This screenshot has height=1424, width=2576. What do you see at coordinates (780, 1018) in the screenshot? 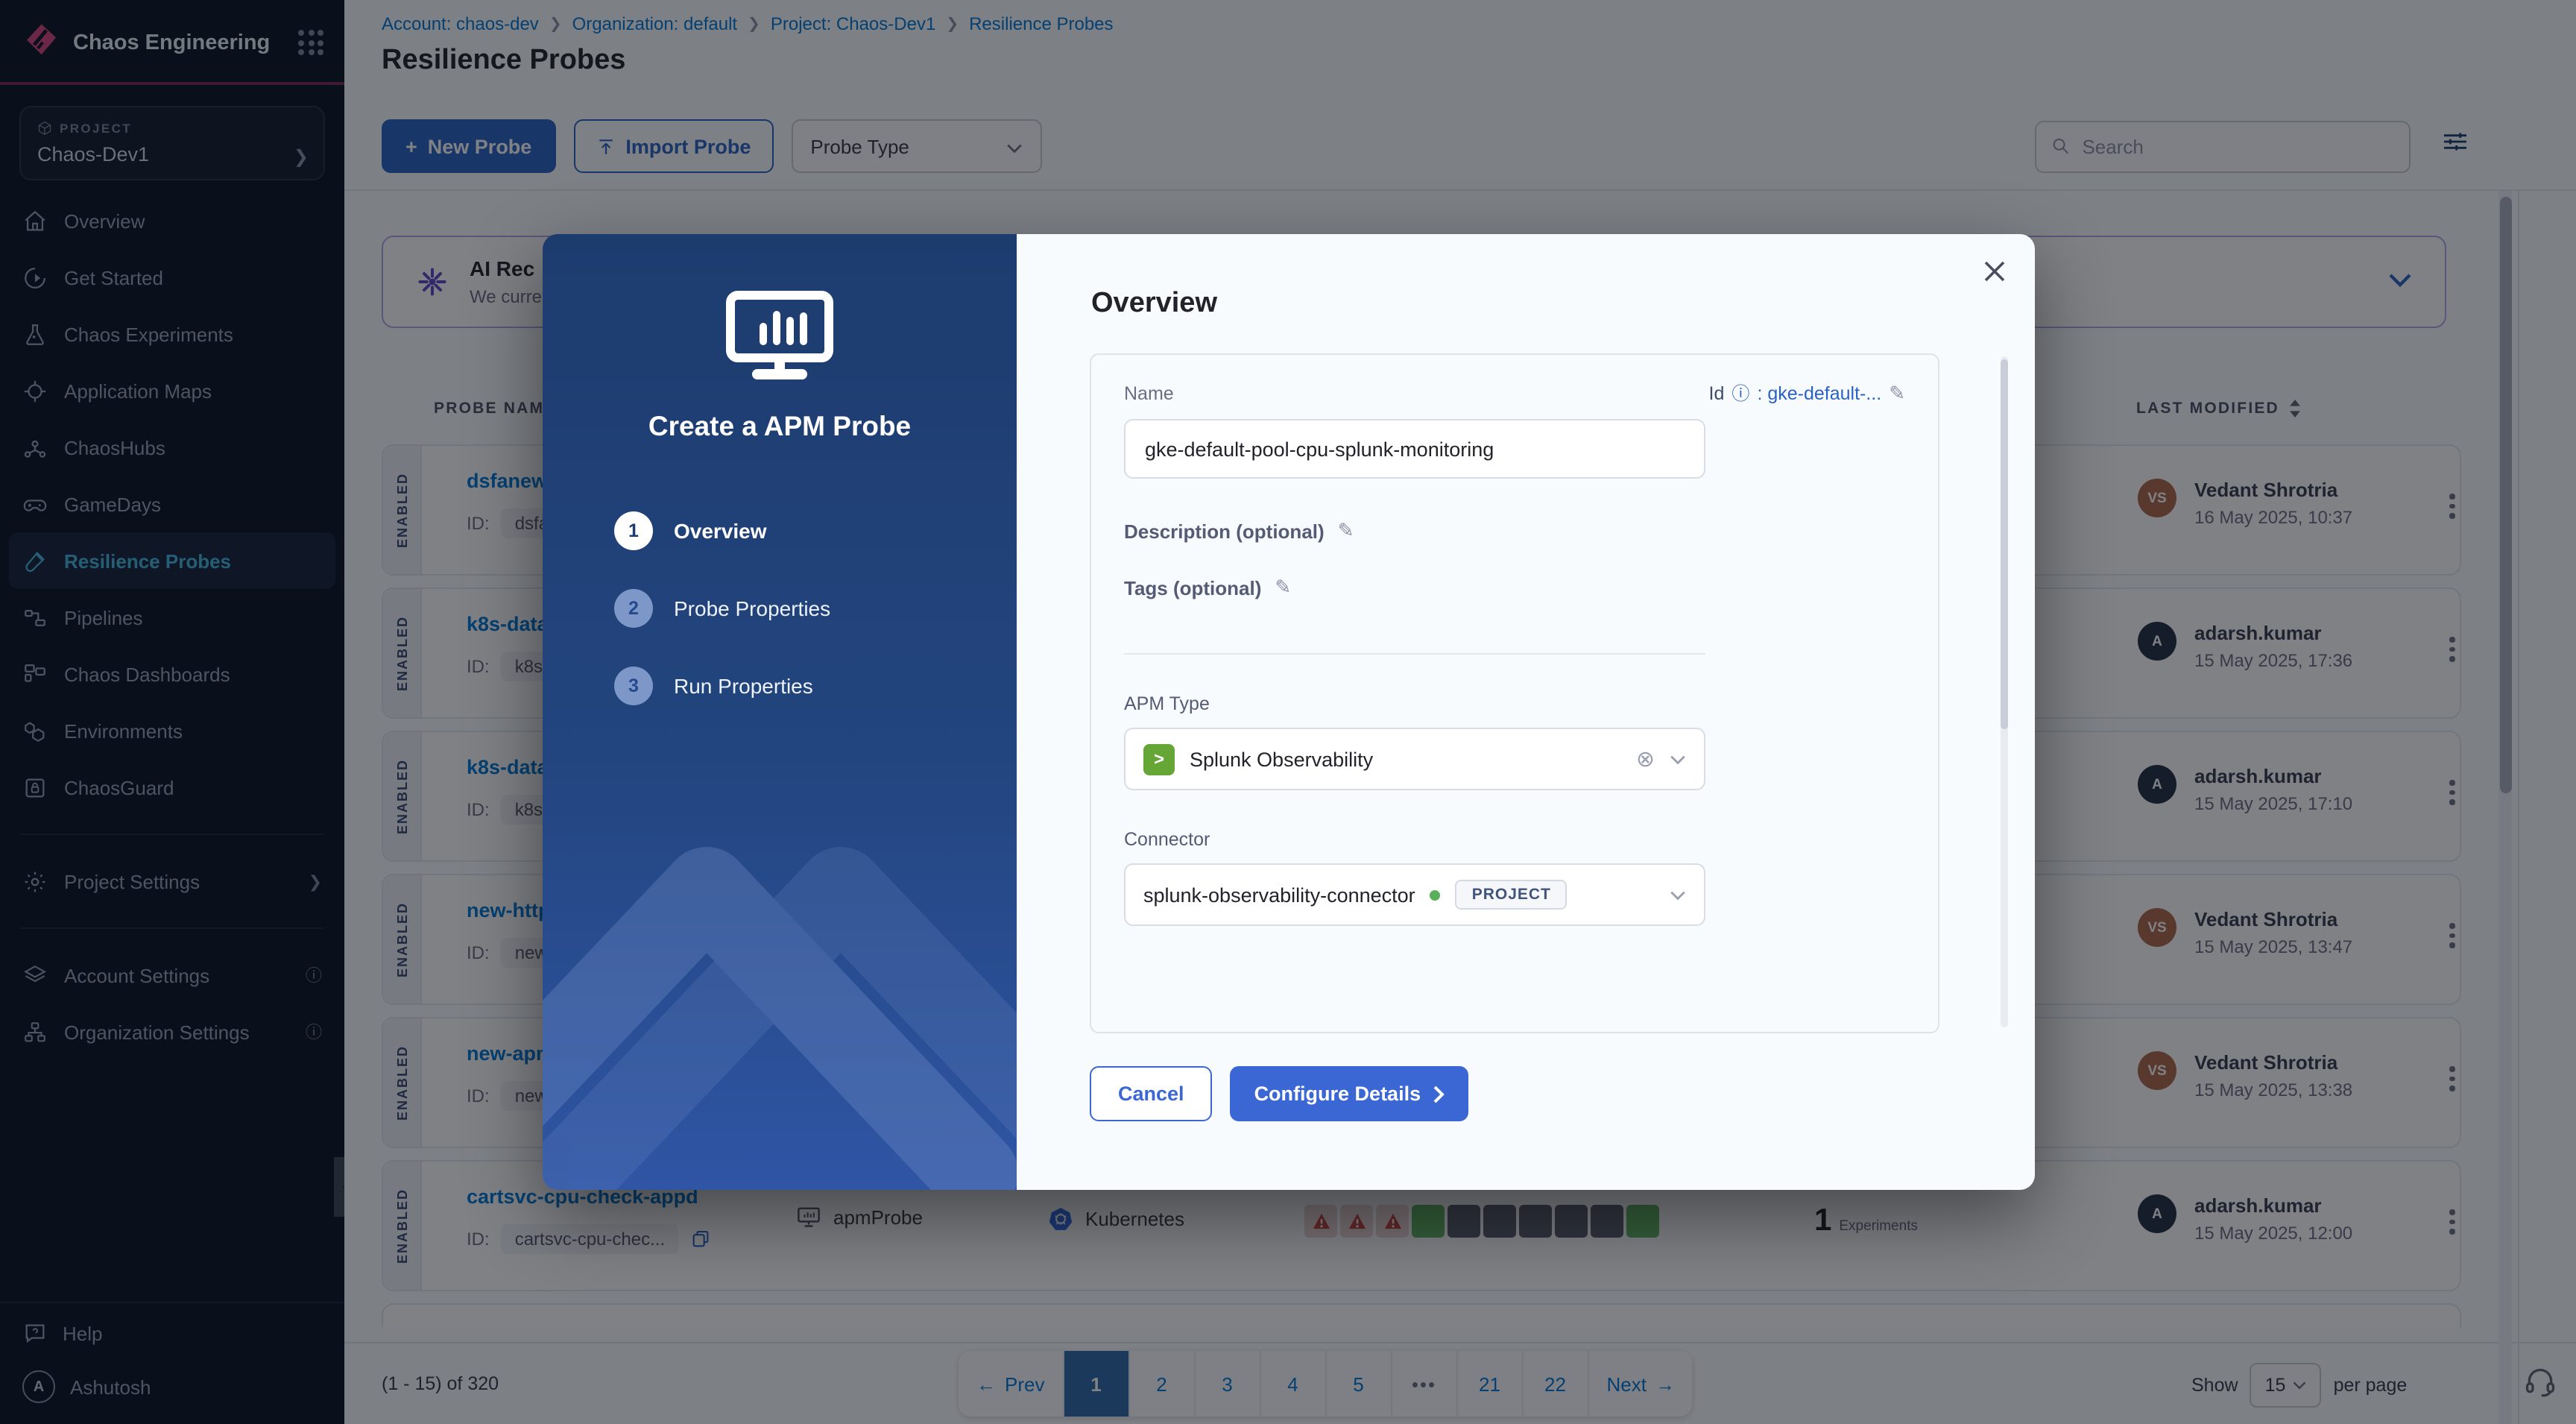
I see `harness-watermark` at bounding box center [780, 1018].